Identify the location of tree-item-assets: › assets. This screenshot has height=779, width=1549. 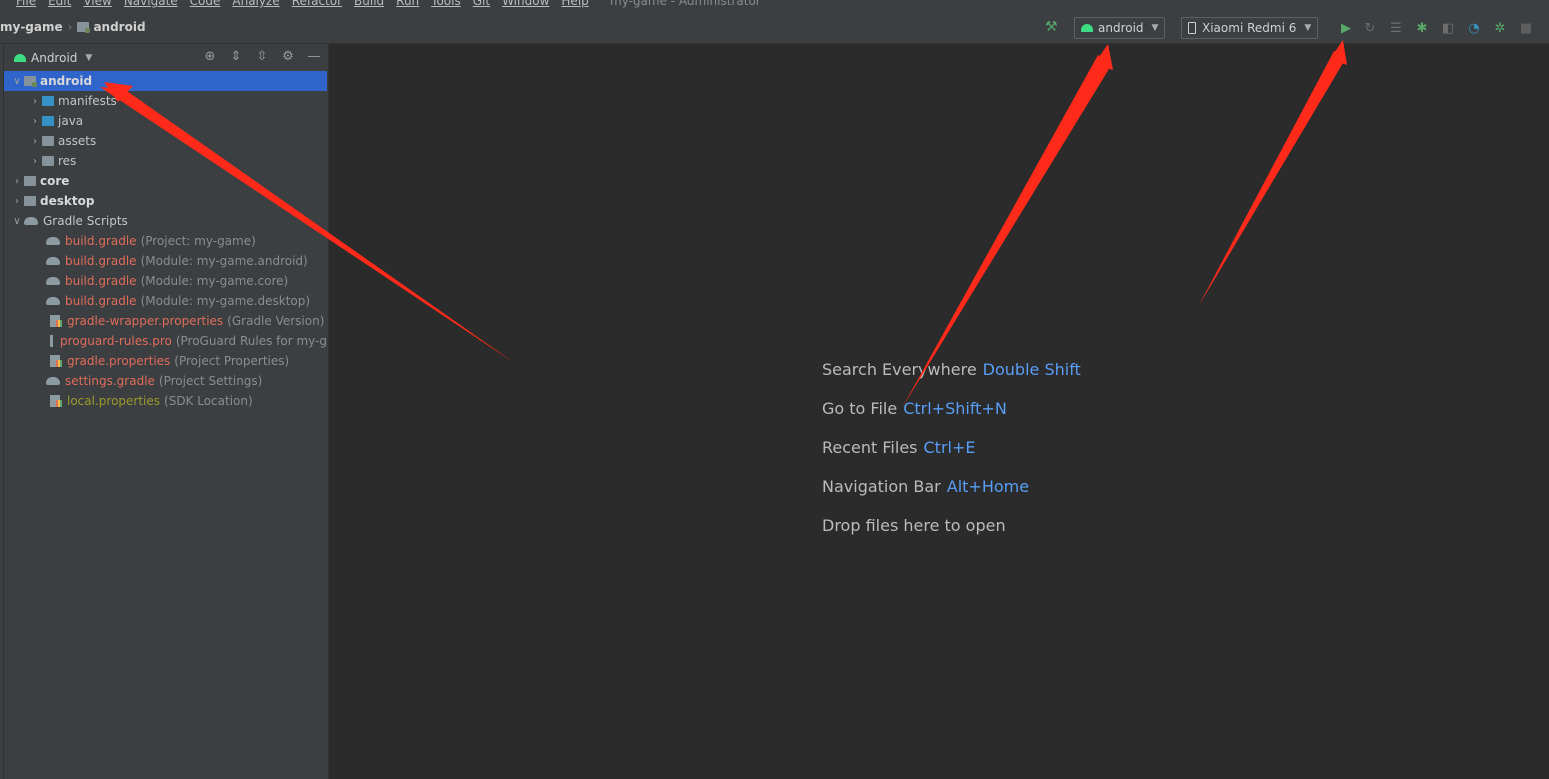
(165, 141).